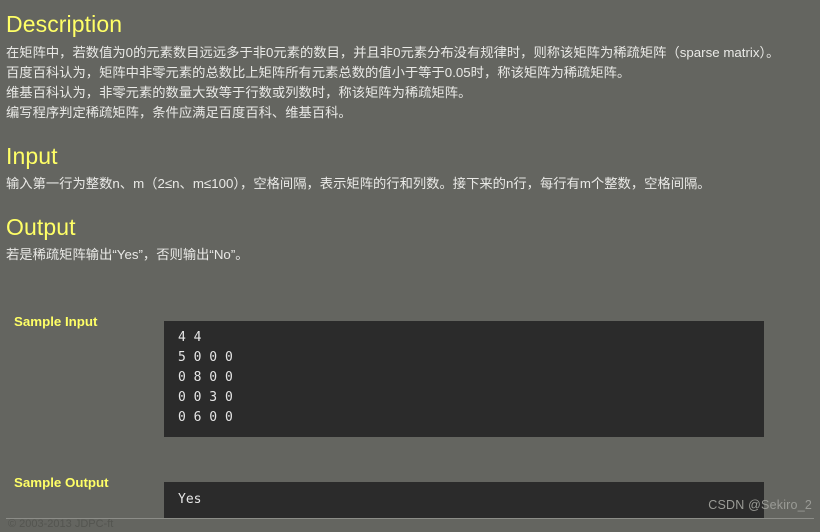 This screenshot has height=532, width=820. Describe the element at coordinates (464, 500) in the screenshot. I see `sample-output-code: Yes` at that location.